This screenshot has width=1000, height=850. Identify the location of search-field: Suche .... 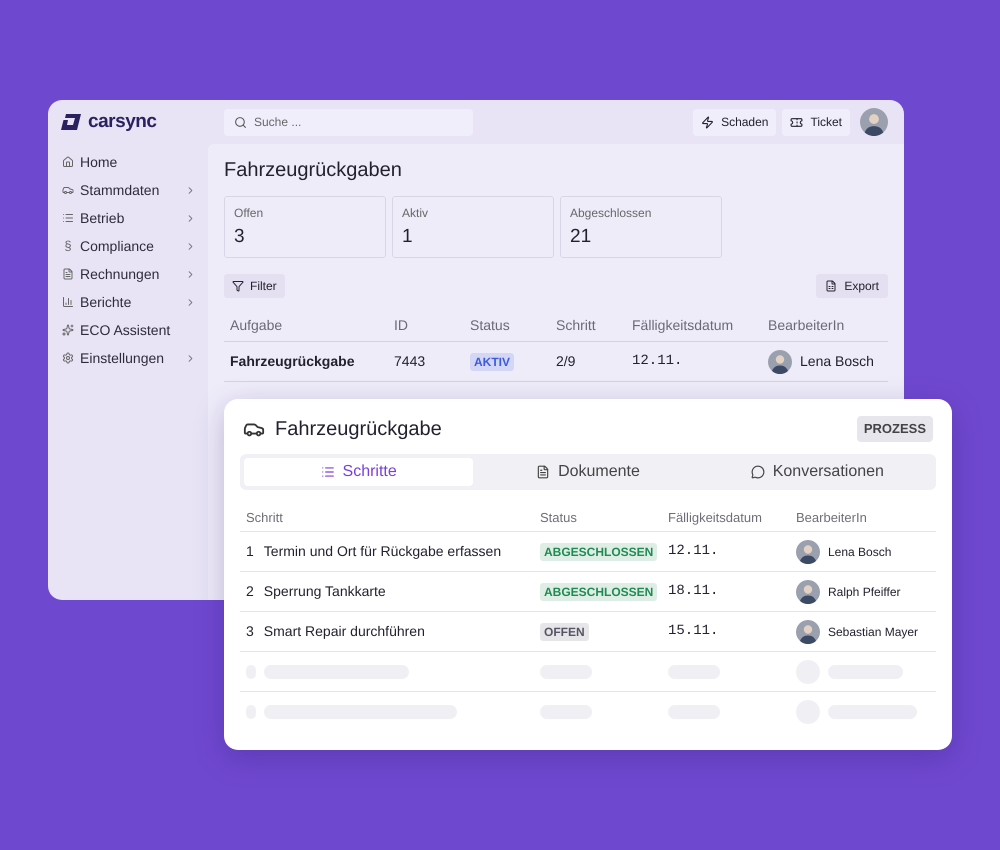
(348, 122).